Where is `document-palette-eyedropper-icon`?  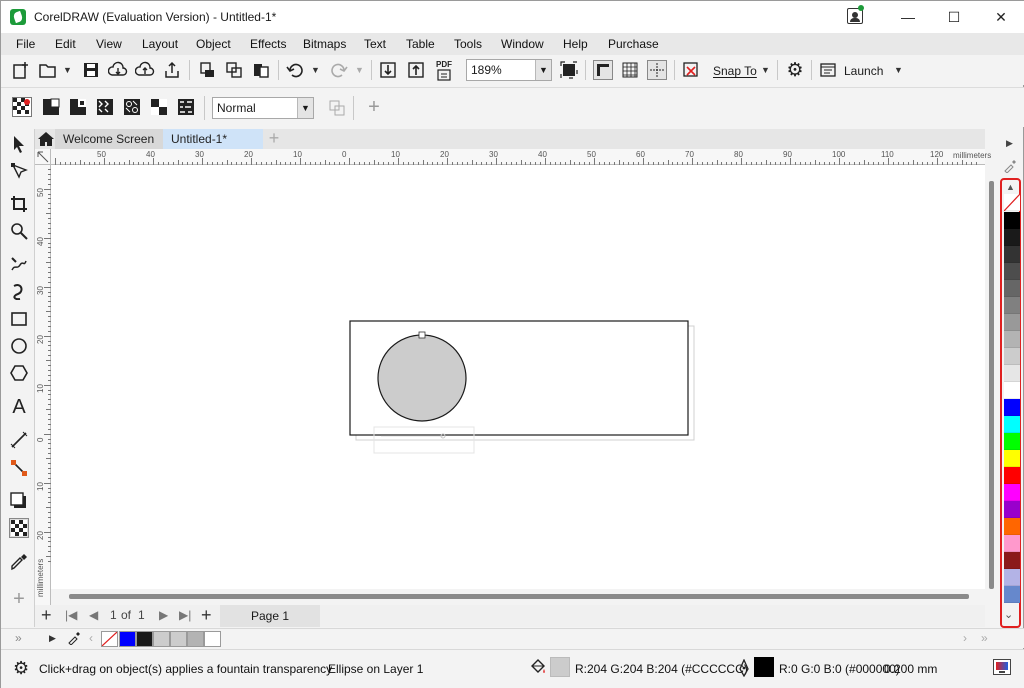 document-palette-eyedropper-icon is located at coordinates (74, 639).